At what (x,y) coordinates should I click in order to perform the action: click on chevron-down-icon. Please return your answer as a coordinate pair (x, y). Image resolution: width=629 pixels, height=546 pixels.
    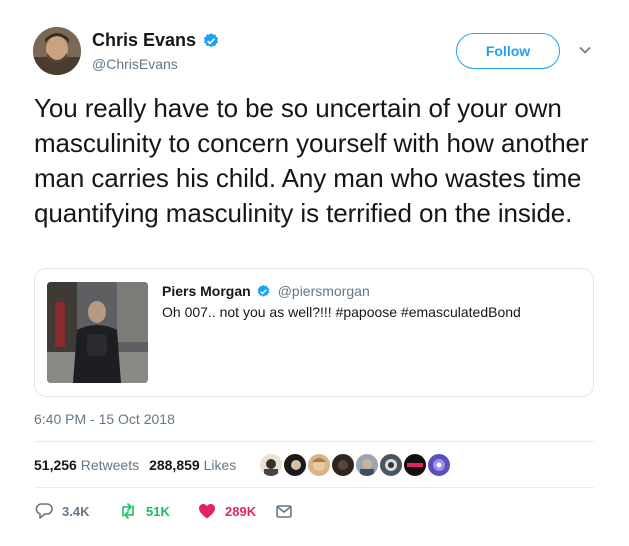
    Looking at the image, I should click on (585, 50).